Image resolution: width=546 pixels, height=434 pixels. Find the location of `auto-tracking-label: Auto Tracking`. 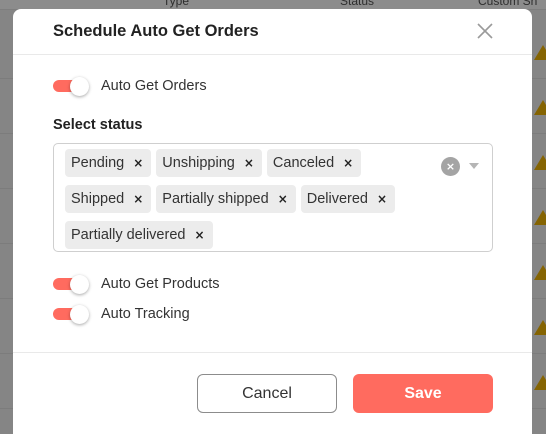

auto-tracking-label: Auto Tracking is located at coordinates (145, 314).